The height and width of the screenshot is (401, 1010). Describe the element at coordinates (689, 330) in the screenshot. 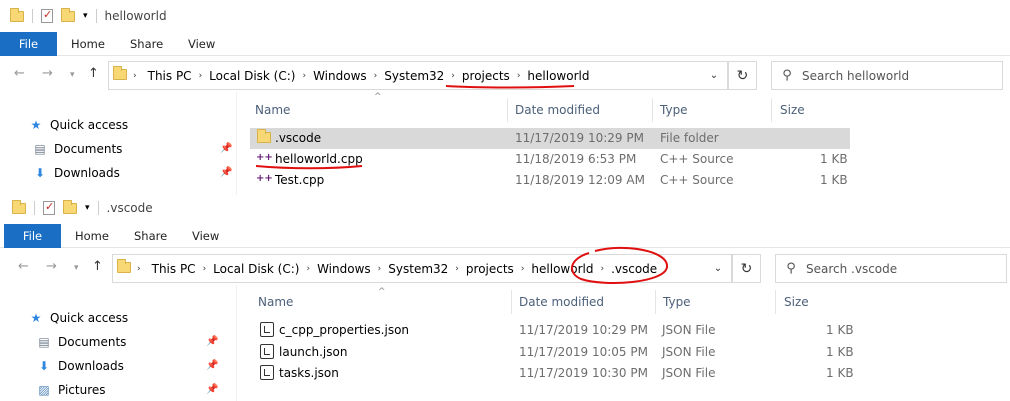

I see `file-type: JSON File` at that location.